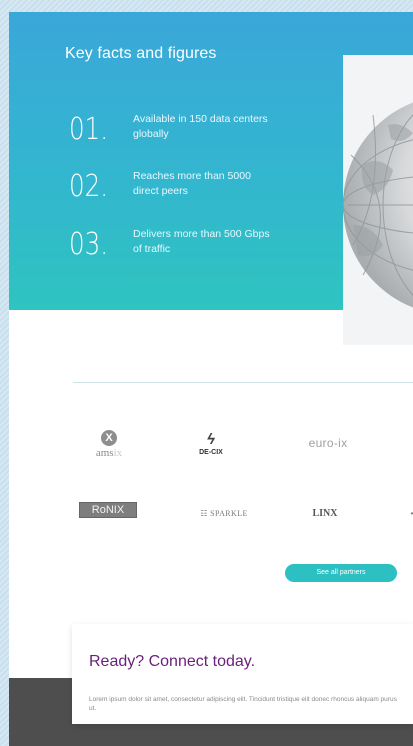 This screenshot has width=413, height=746. I want to click on fact-number: 01., so click(89, 129).